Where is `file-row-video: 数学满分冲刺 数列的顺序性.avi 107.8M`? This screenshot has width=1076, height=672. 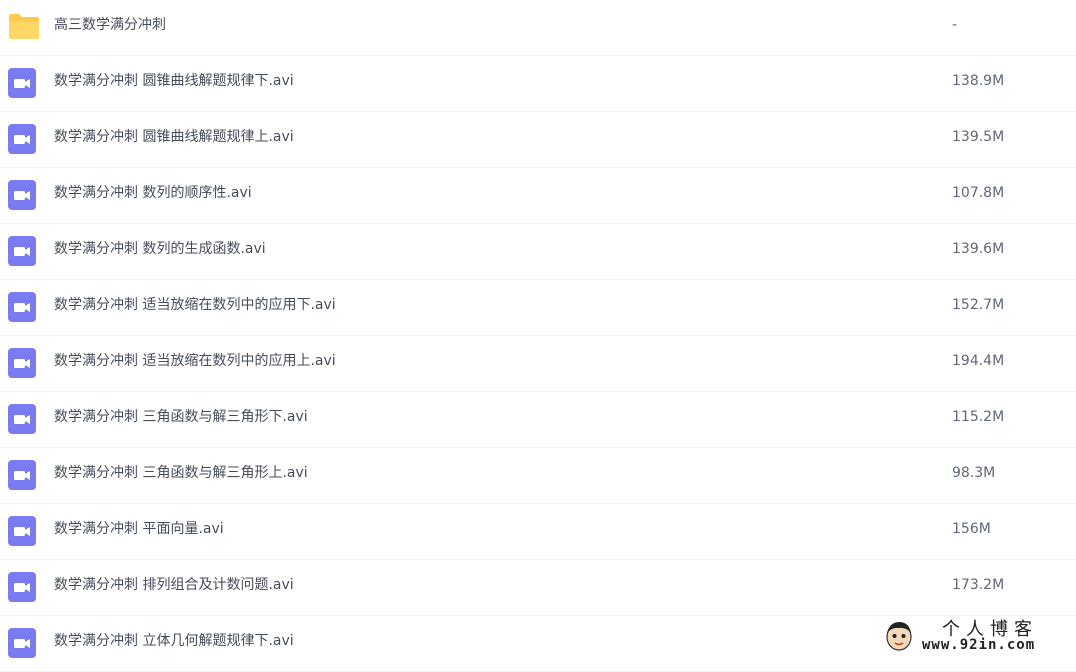 file-row-video: 数学满分冲刺 数列的顺序性.avi 107.8M is located at coordinates (538, 196).